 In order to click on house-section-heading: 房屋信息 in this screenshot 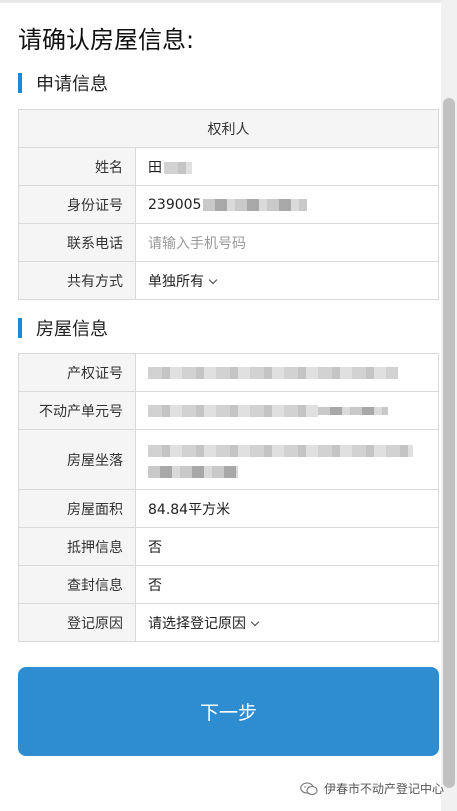, I will do `click(63, 328)`.